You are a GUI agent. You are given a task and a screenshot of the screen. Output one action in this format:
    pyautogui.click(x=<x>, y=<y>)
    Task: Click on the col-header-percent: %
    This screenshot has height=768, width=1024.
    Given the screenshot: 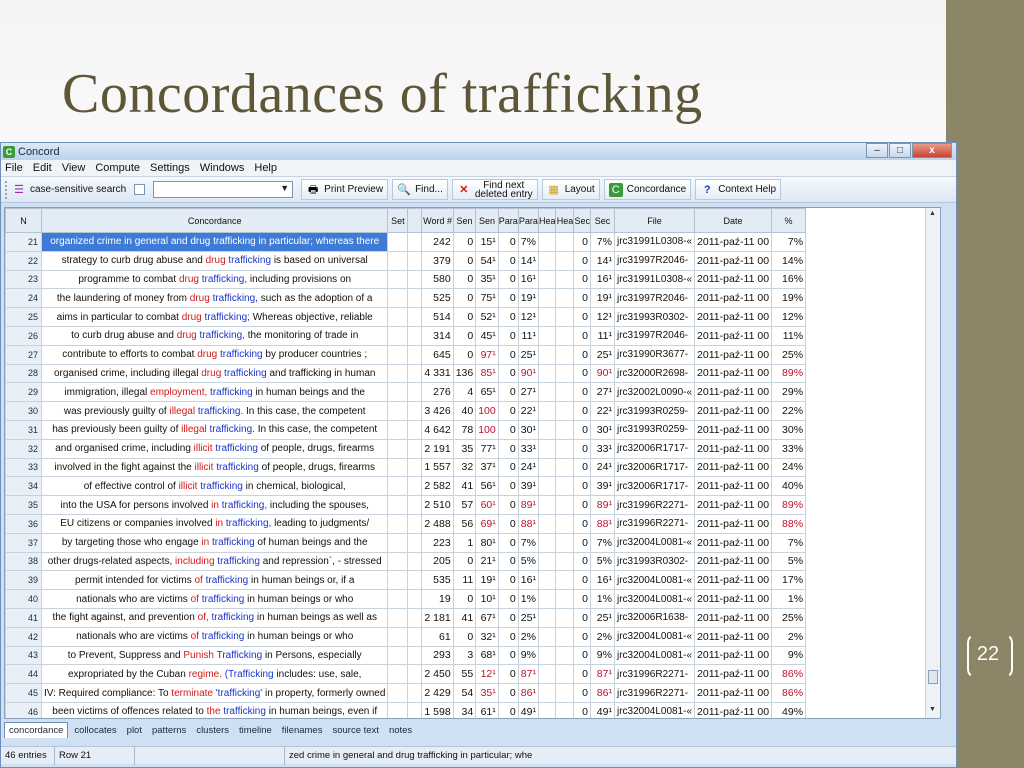 What is the action you would take?
    pyautogui.click(x=789, y=220)
    